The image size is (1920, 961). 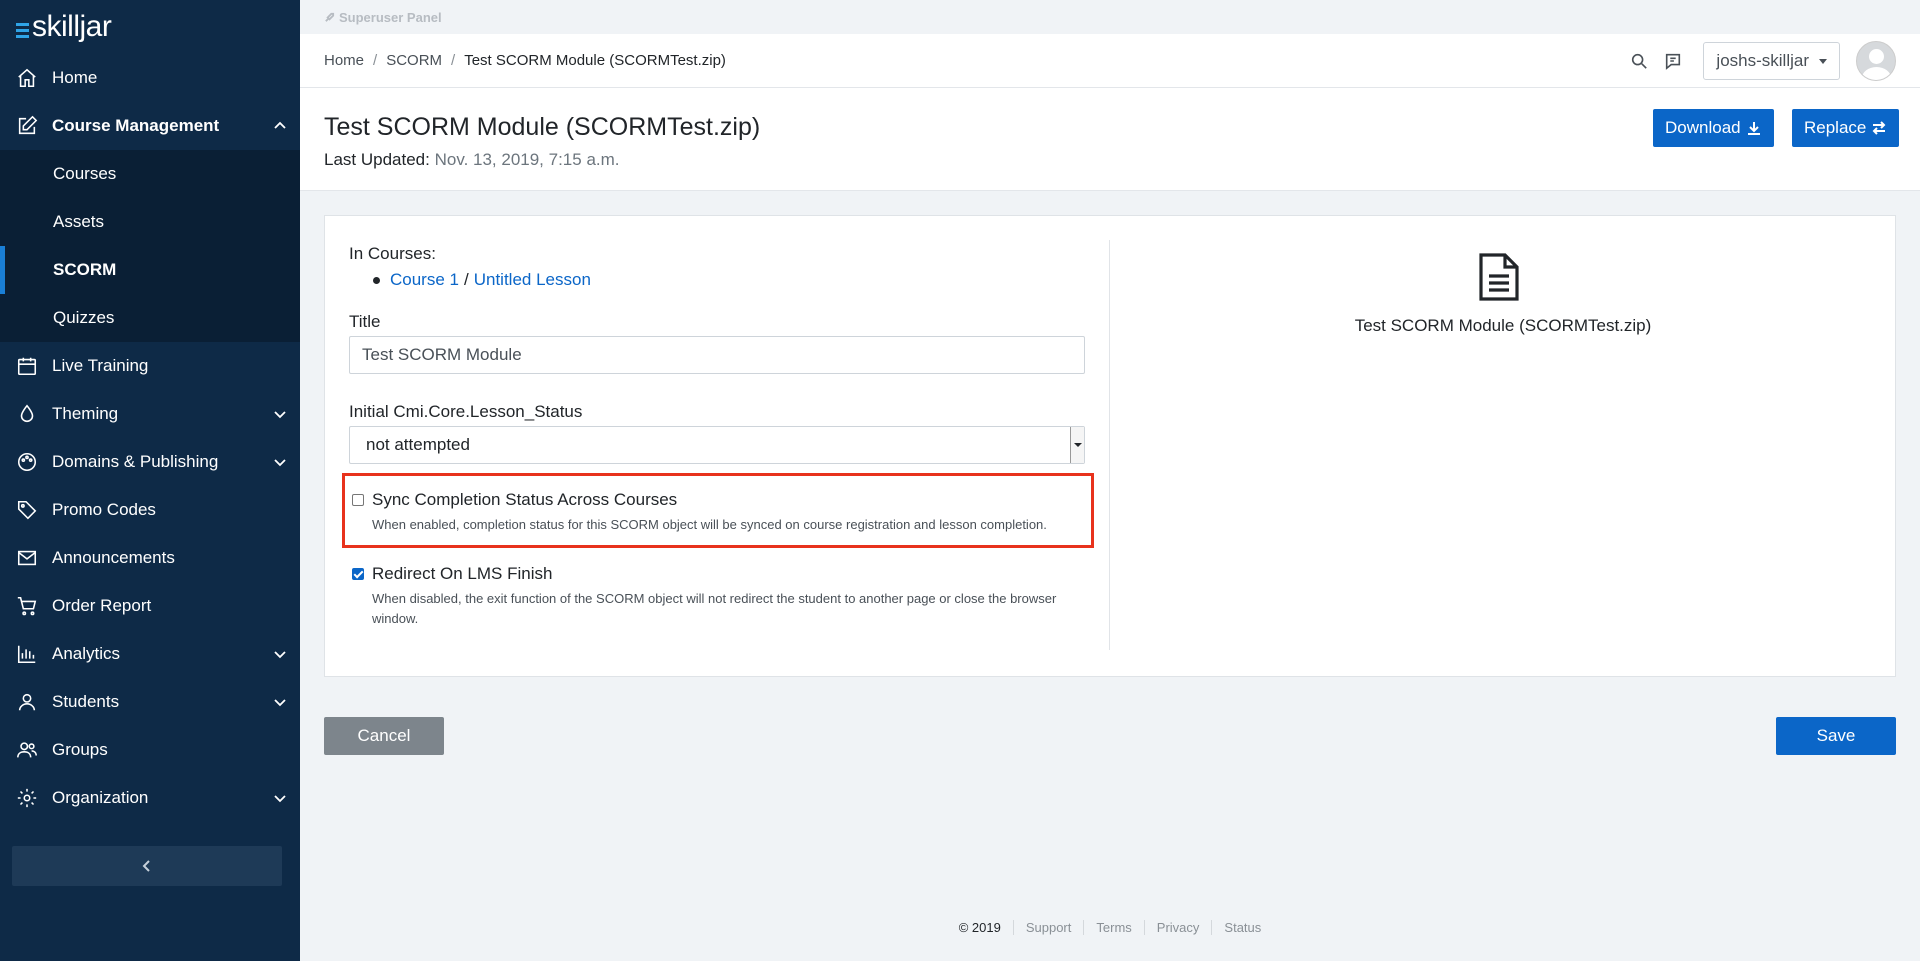 I want to click on preview-file-name: Test SCORM Module (SCORMTest.zip), so click(x=1503, y=325).